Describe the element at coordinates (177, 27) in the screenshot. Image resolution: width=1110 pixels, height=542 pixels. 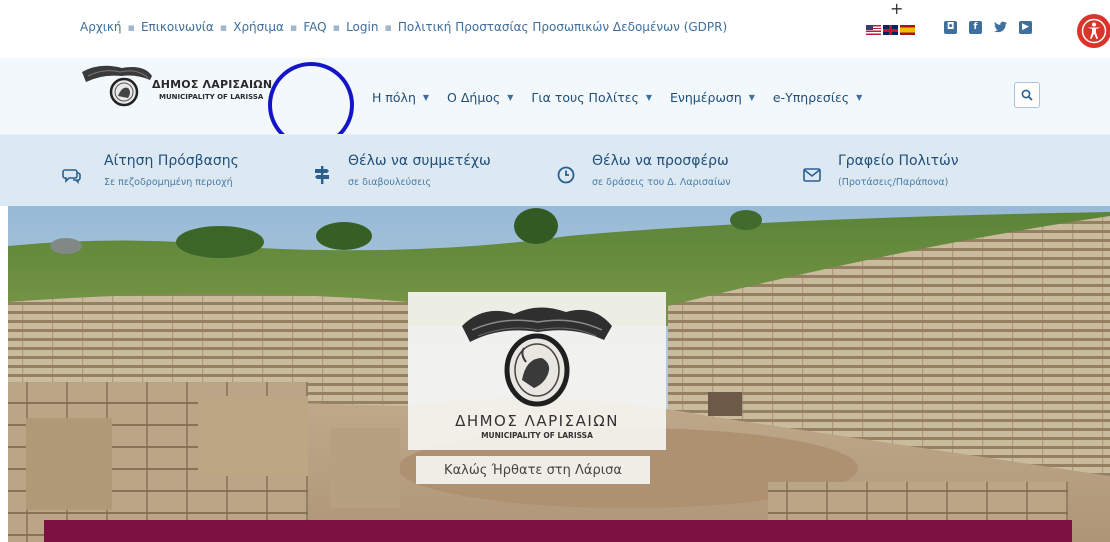
I see `top-link-contact: Επικοινωνία` at that location.